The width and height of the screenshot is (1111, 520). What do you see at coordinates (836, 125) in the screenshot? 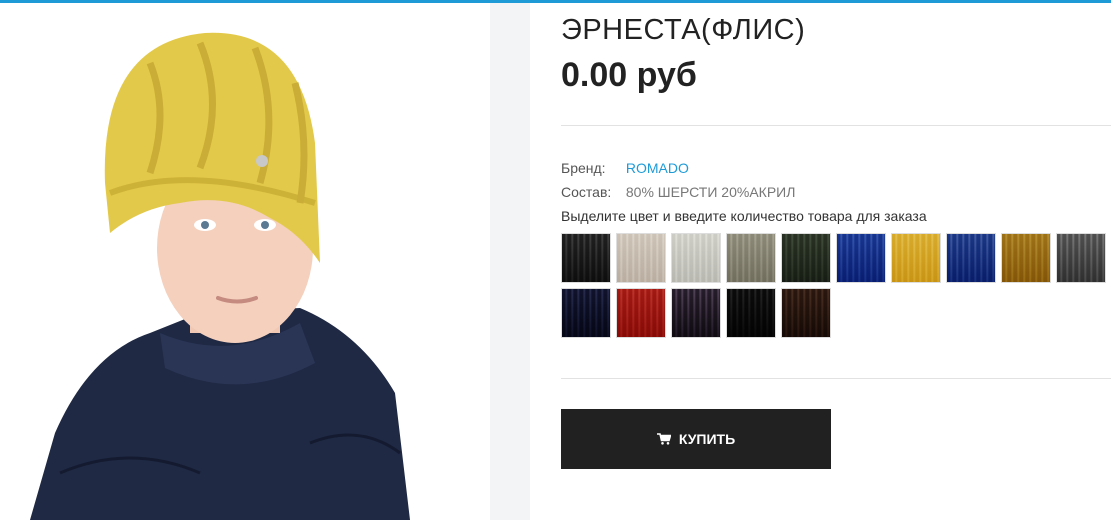
I see `divider-top` at bounding box center [836, 125].